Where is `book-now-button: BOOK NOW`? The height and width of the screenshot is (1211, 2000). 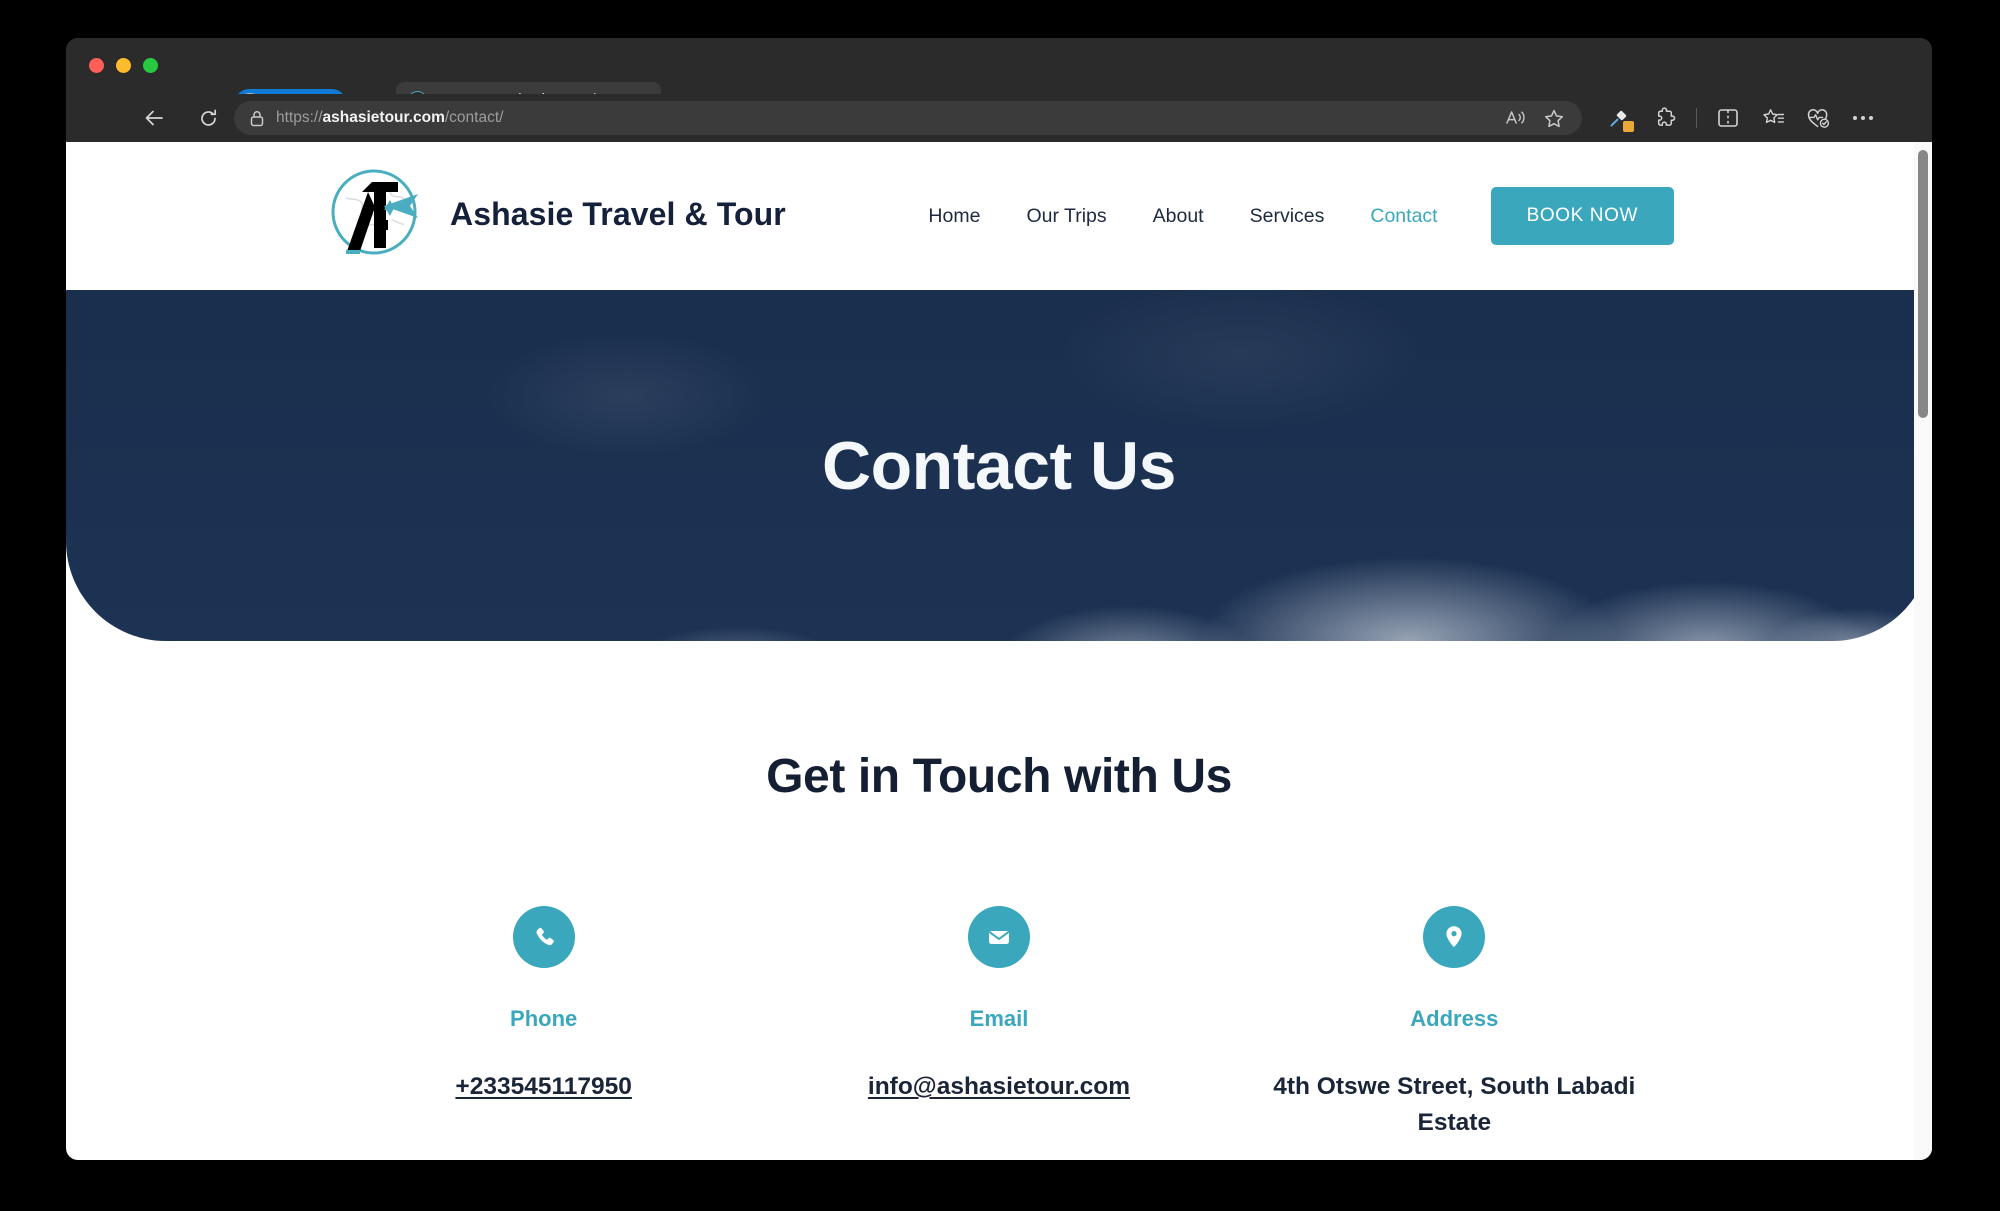
book-now-button: BOOK NOW is located at coordinates (1582, 216).